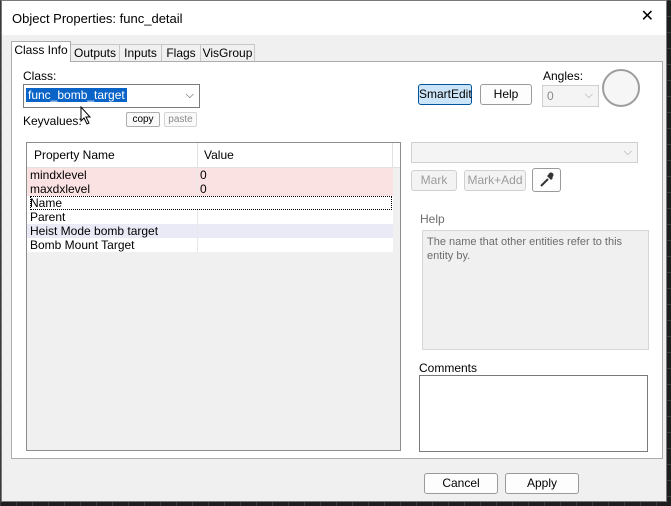 Image resolution: width=671 pixels, height=506 pixels. Describe the element at coordinates (434, 180) in the screenshot. I see `mark-button: Mark` at that location.